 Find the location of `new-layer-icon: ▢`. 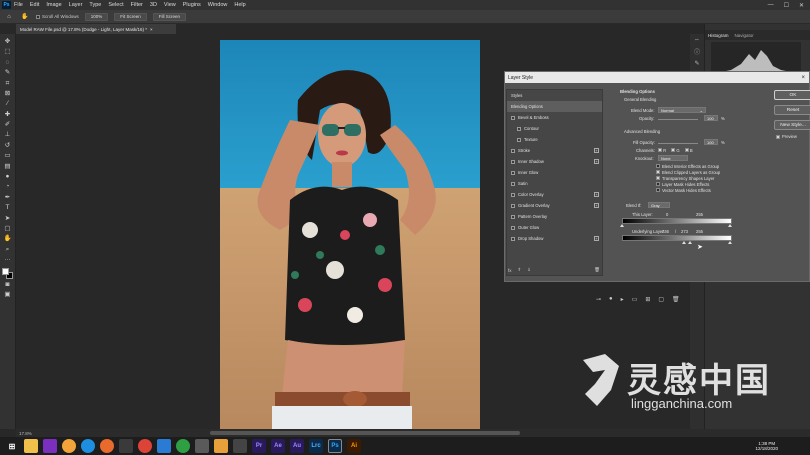

new-layer-icon: ▢ is located at coordinates (661, 299).